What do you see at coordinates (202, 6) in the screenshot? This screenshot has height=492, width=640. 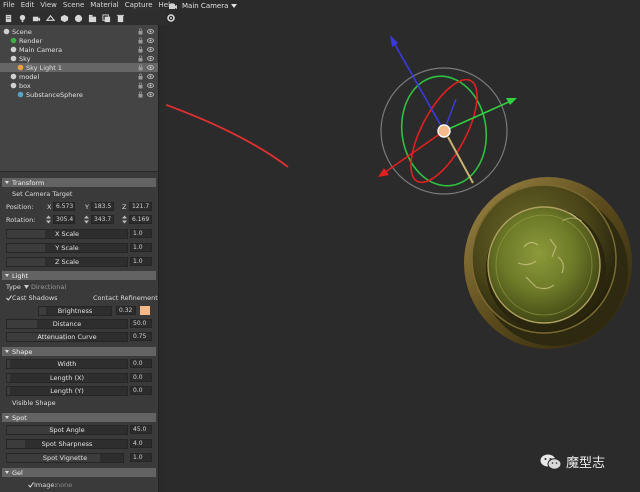 I see `viewport-camera-selector: Main Camera` at bounding box center [202, 6].